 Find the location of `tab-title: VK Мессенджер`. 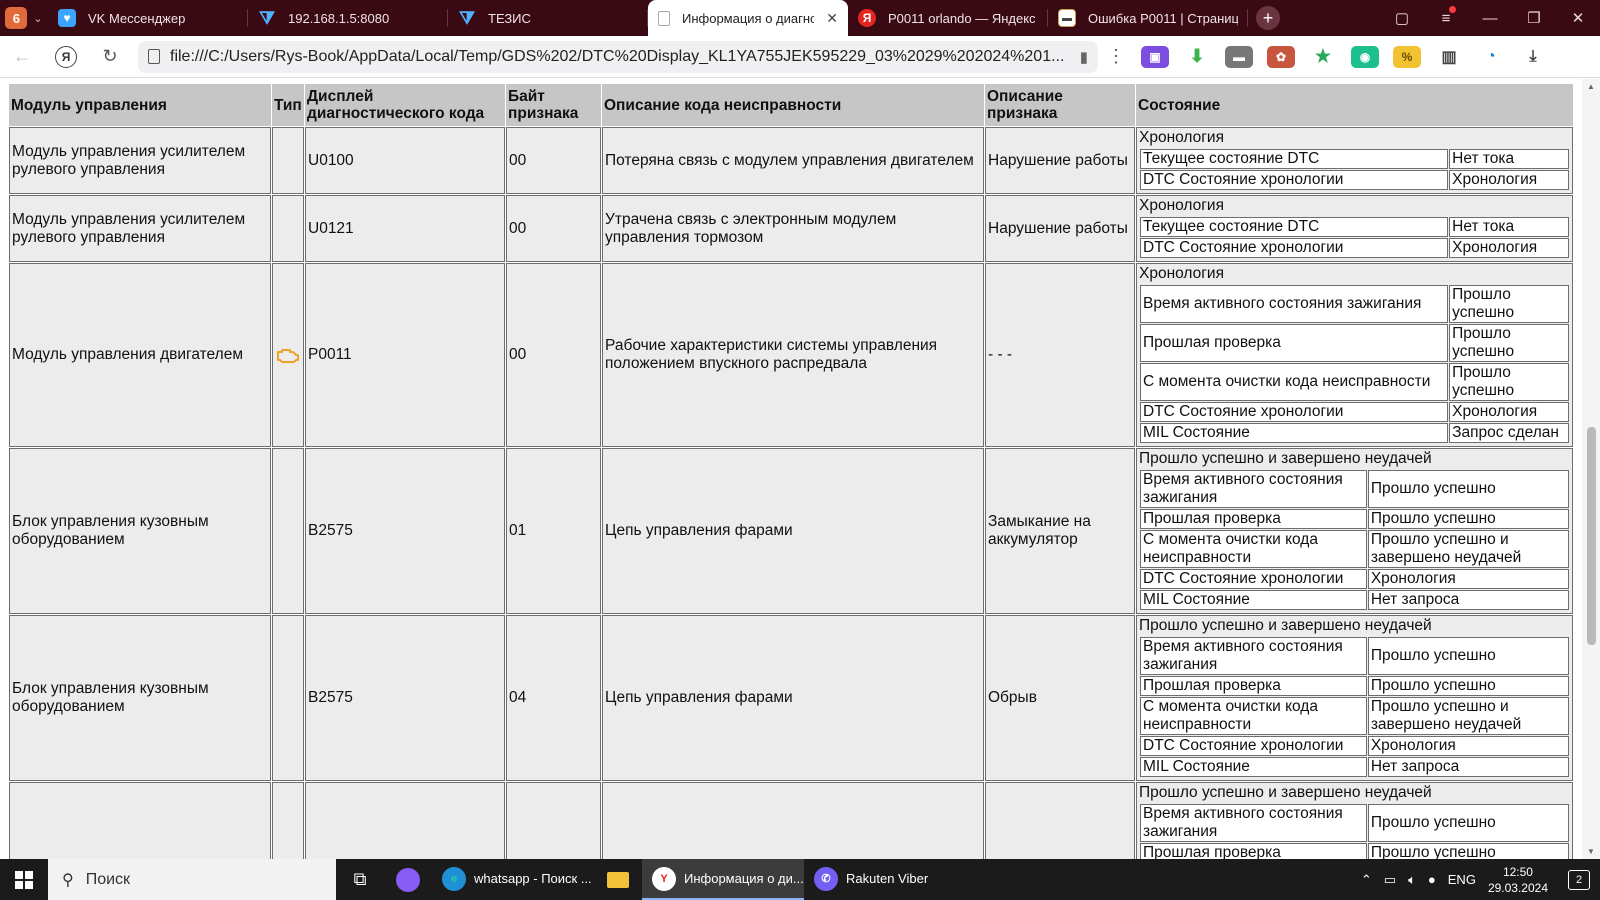

tab-title: VK Мессенджер is located at coordinates (137, 18).